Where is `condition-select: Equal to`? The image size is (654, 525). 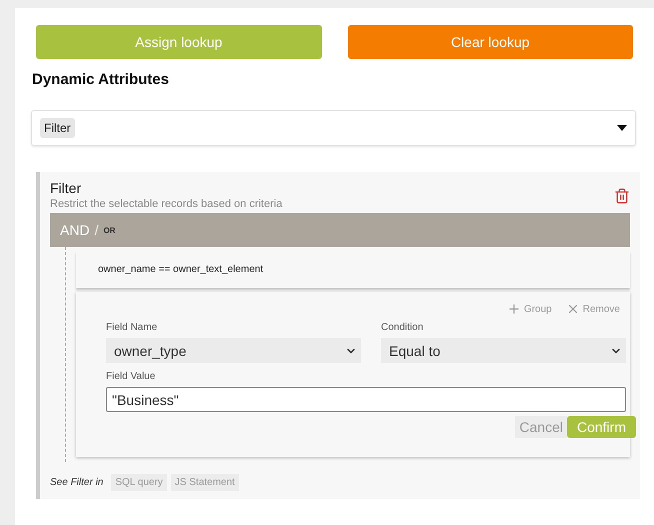
condition-select: Equal to is located at coordinates (503, 350).